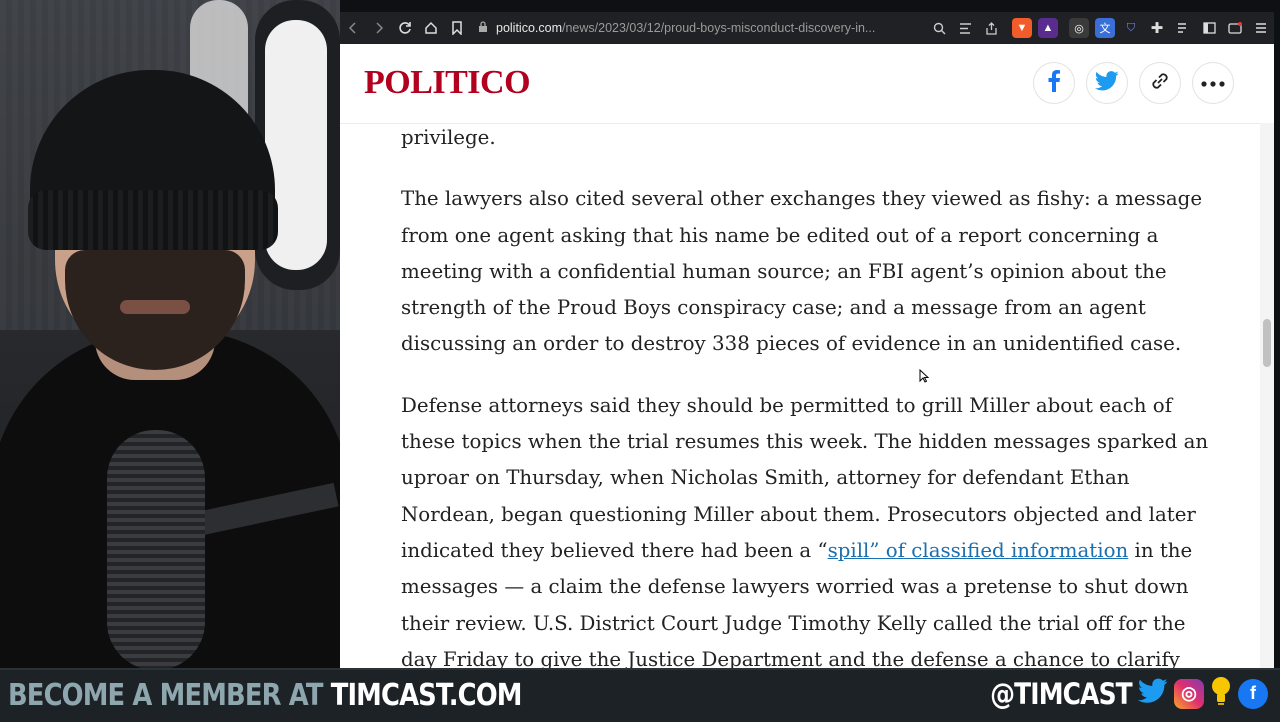 The height and width of the screenshot is (722, 1280). What do you see at coordinates (1267, 395) in the screenshot?
I see `page-scrollbar` at bounding box center [1267, 395].